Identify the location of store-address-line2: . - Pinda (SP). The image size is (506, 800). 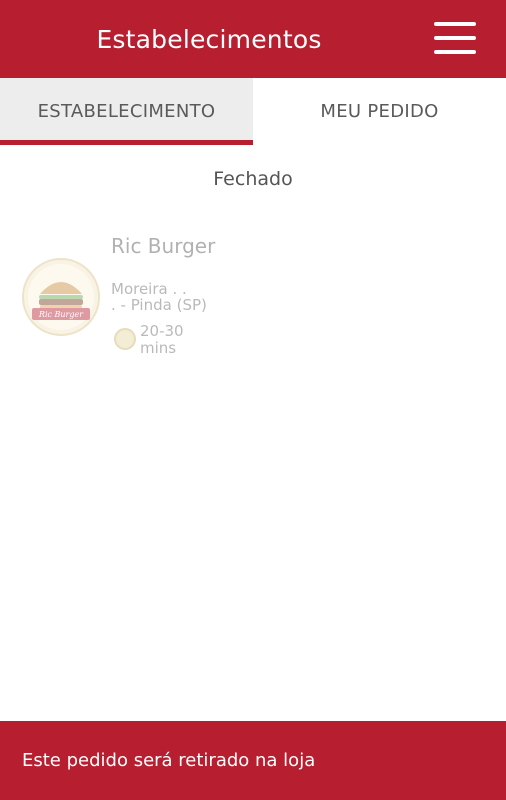
(159, 305).